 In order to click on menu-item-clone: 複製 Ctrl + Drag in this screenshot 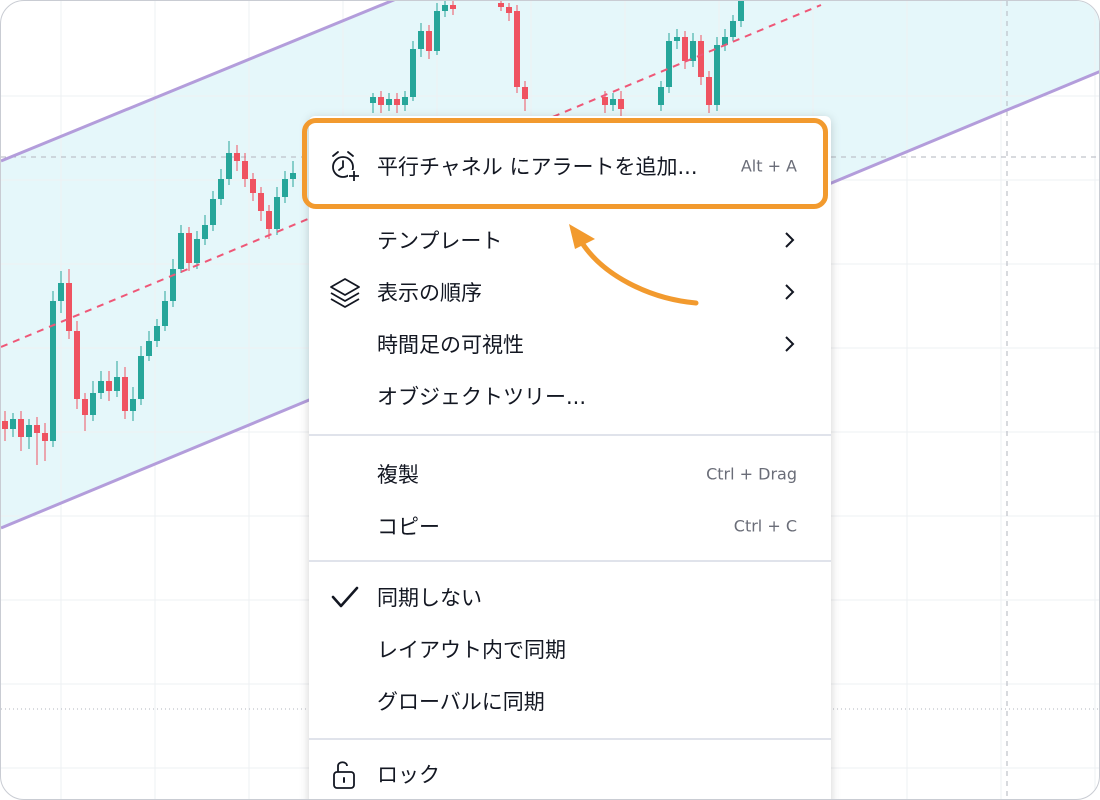, I will do `click(570, 474)`.